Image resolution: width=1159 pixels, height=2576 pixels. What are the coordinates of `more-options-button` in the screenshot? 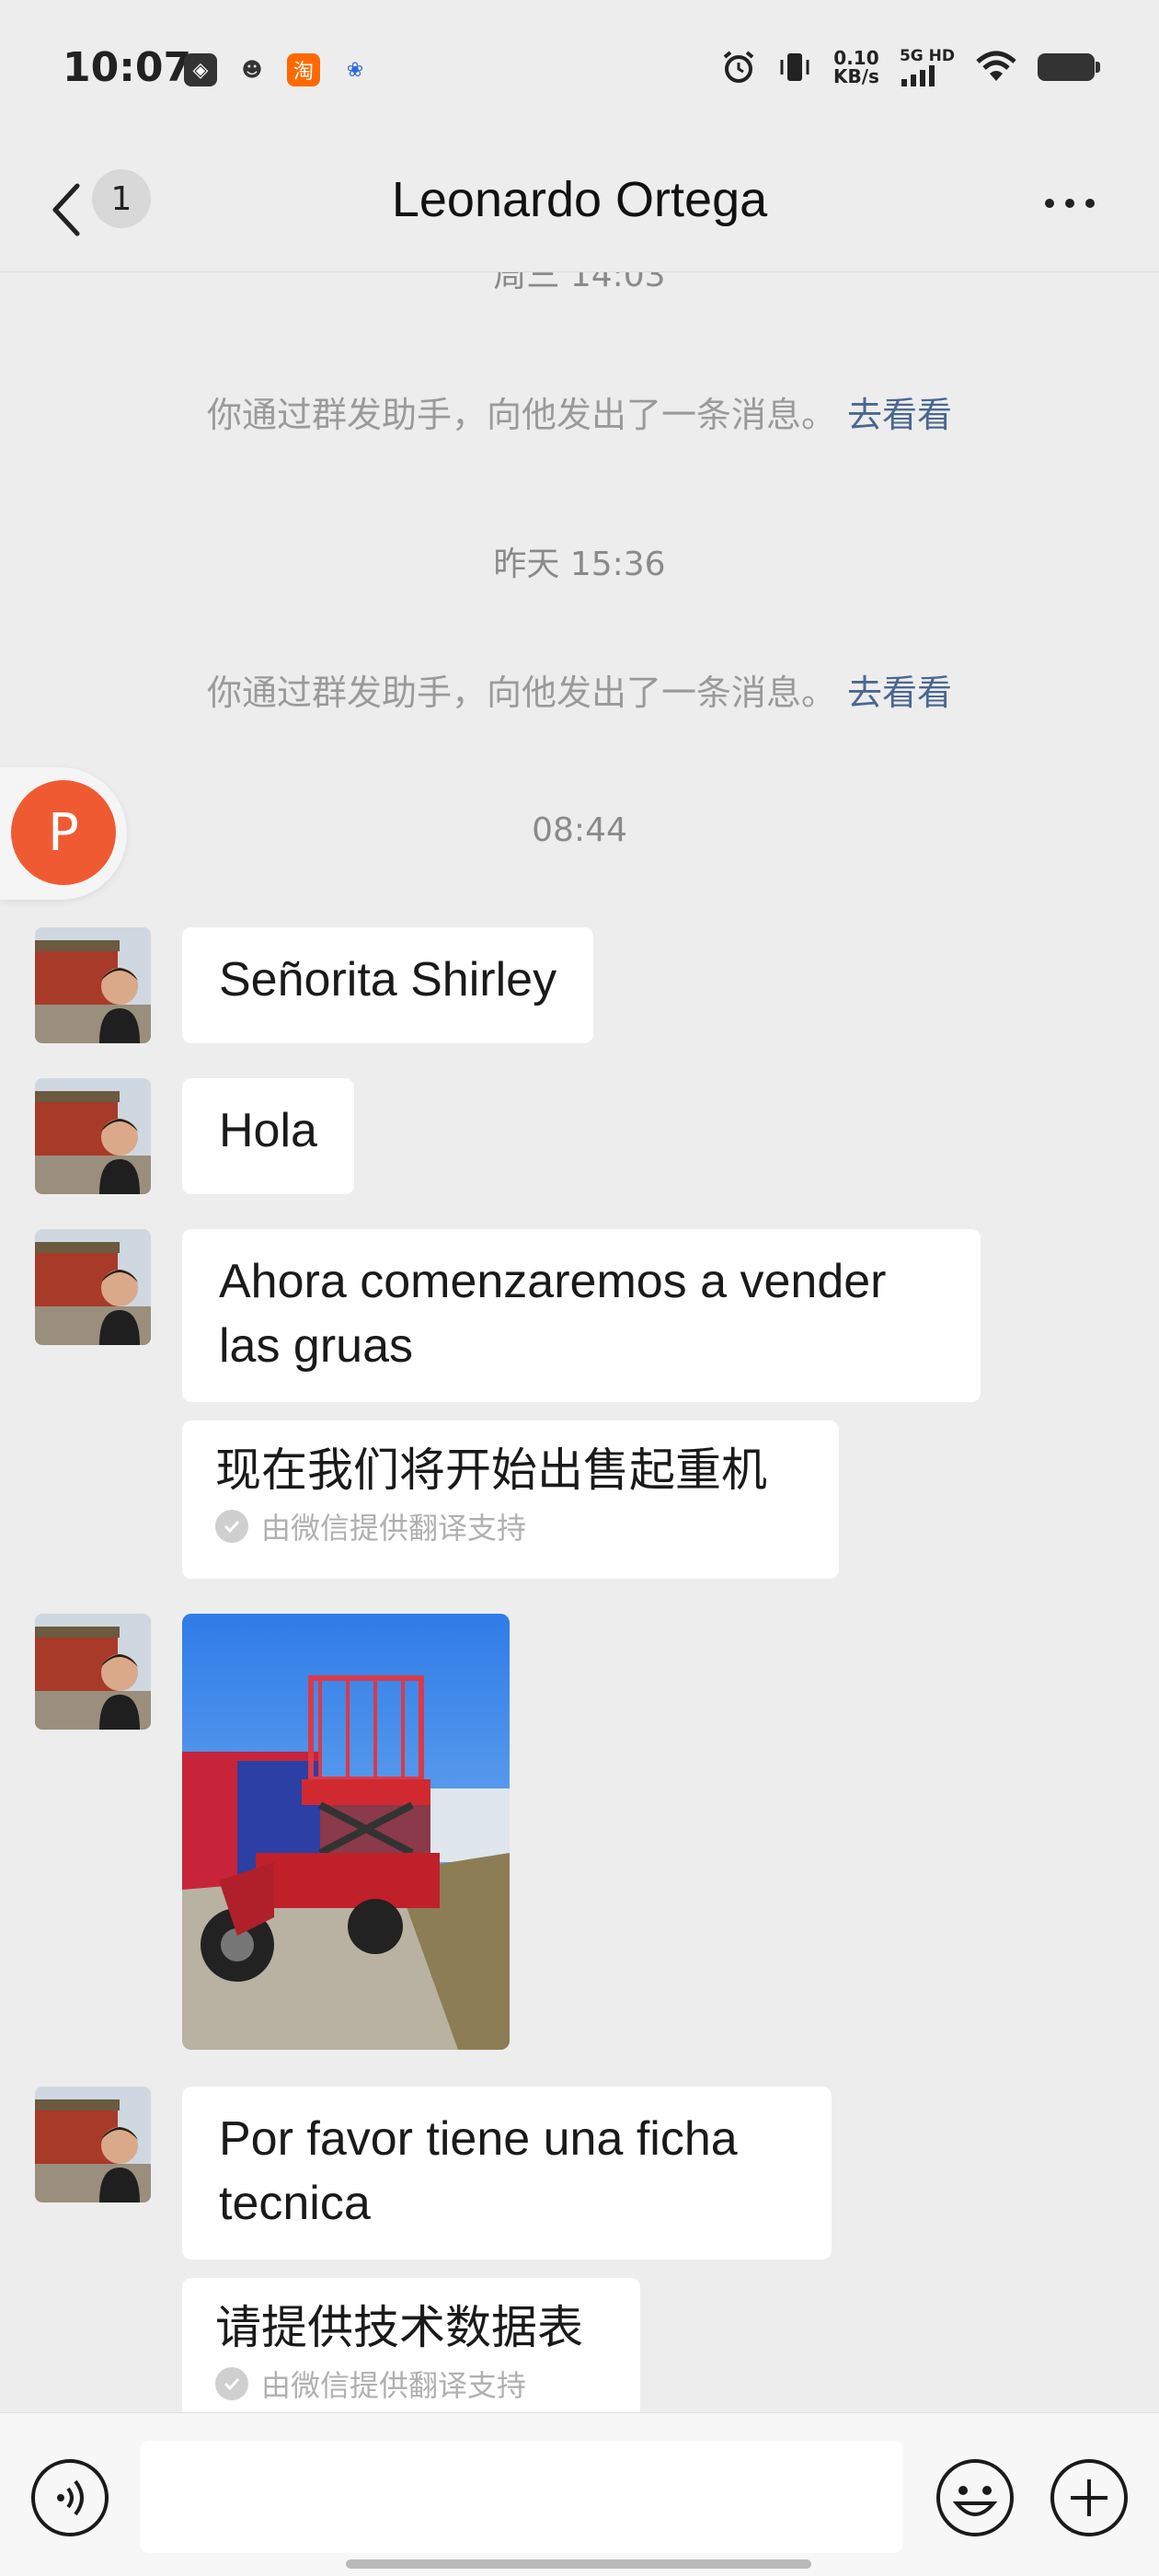 It's located at (1077, 203).